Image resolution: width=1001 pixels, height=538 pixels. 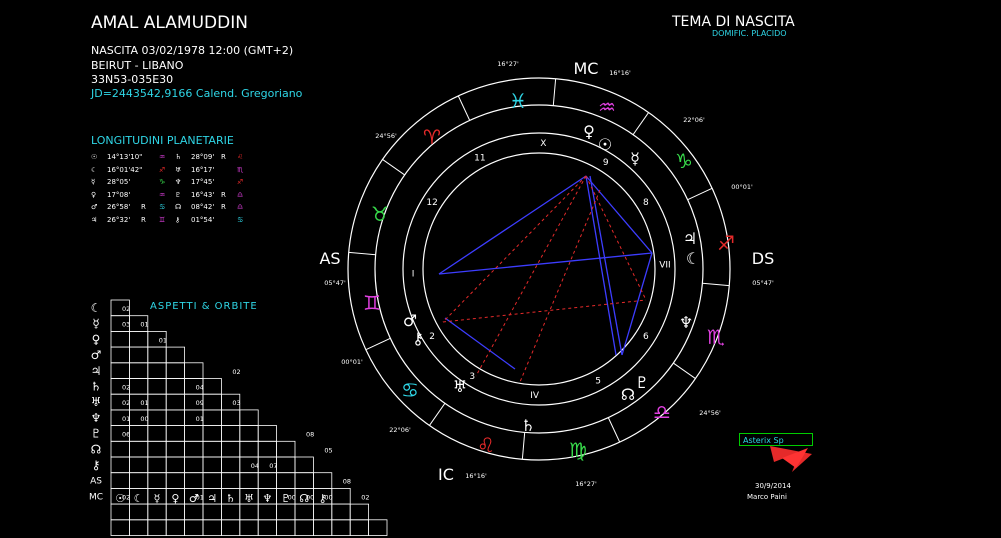 What do you see at coordinates (273, 466) in the screenshot?
I see `aspect-orb: 07` at bounding box center [273, 466].